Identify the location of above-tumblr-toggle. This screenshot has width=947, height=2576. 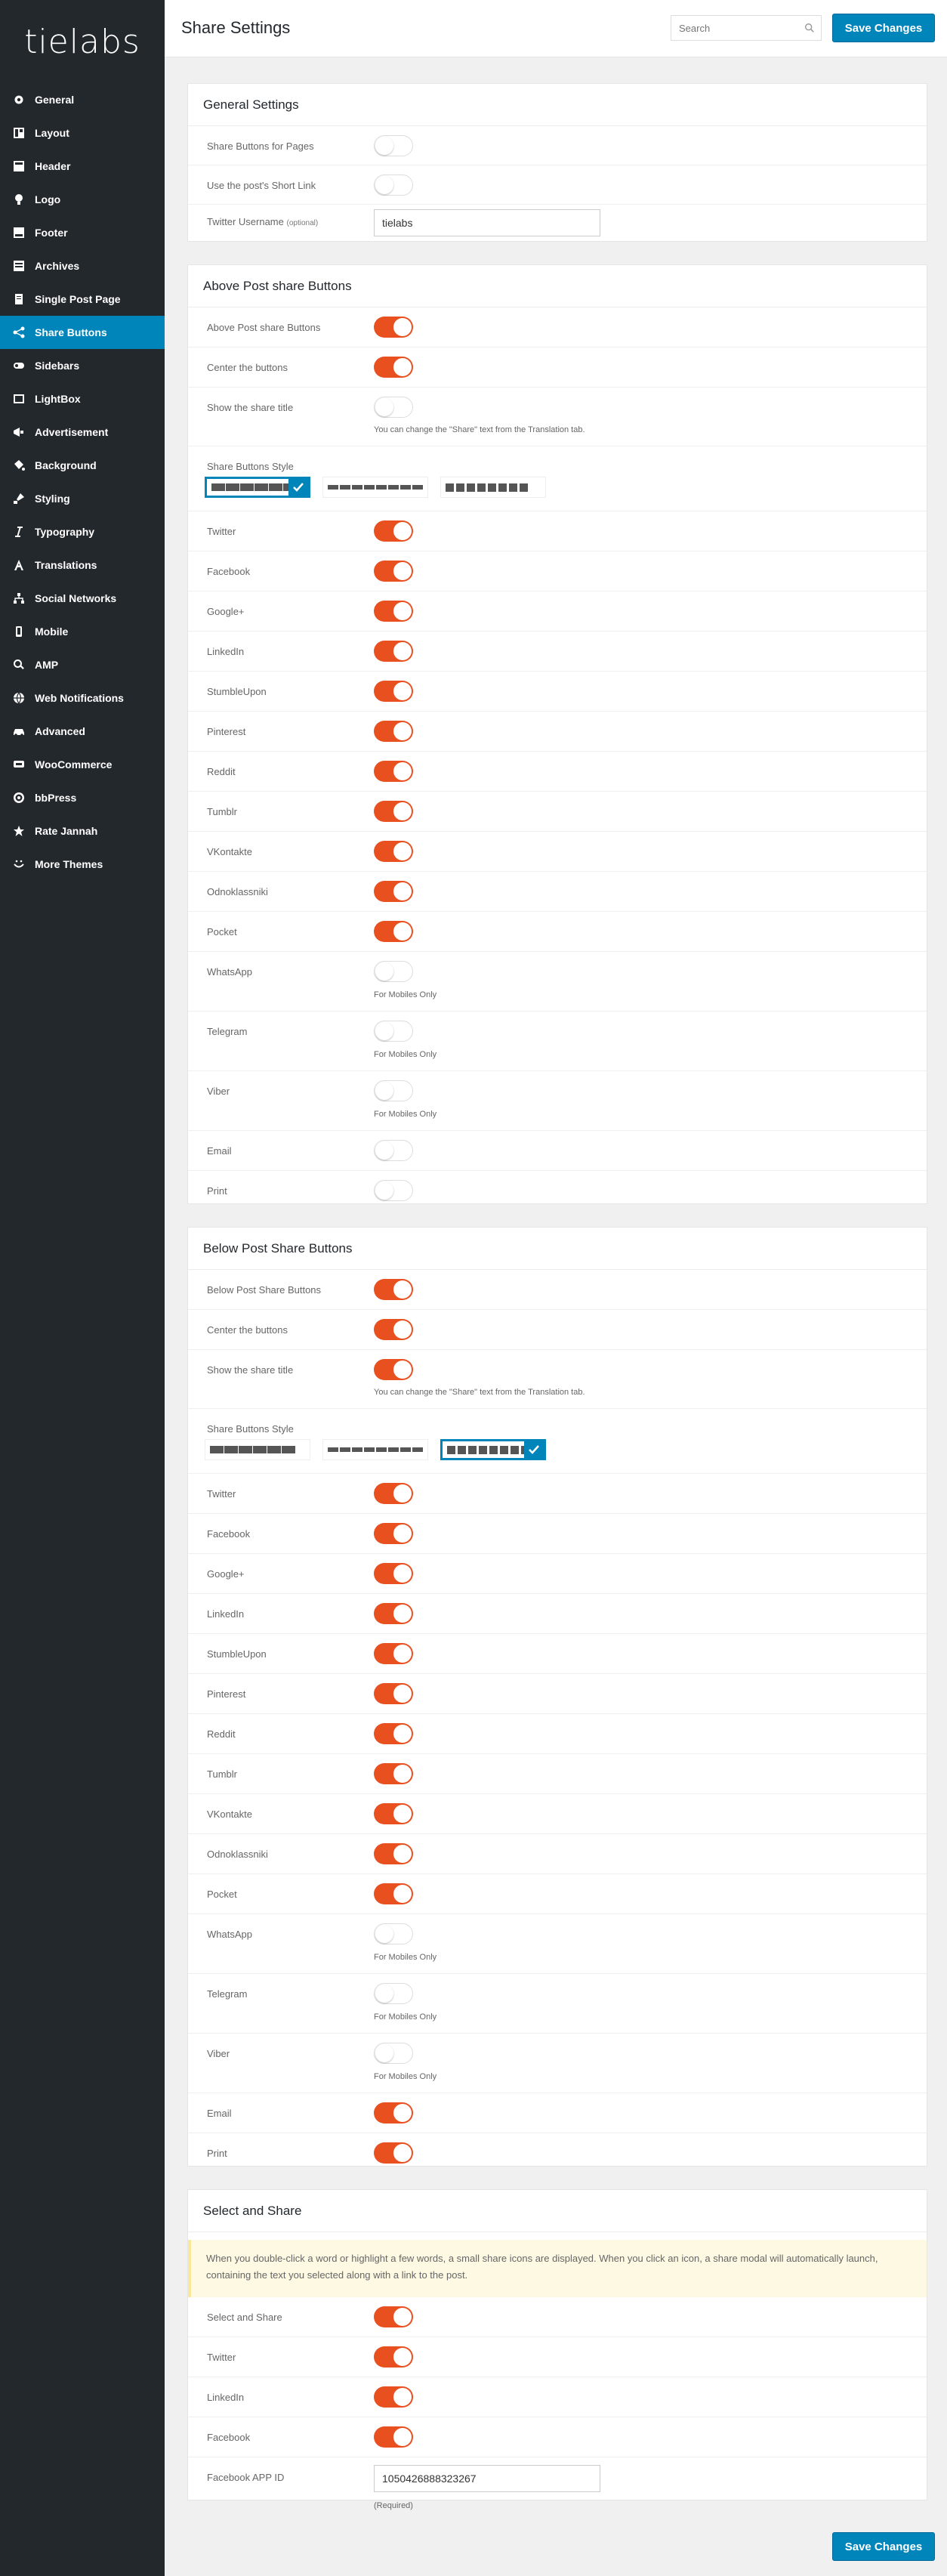
(393, 811).